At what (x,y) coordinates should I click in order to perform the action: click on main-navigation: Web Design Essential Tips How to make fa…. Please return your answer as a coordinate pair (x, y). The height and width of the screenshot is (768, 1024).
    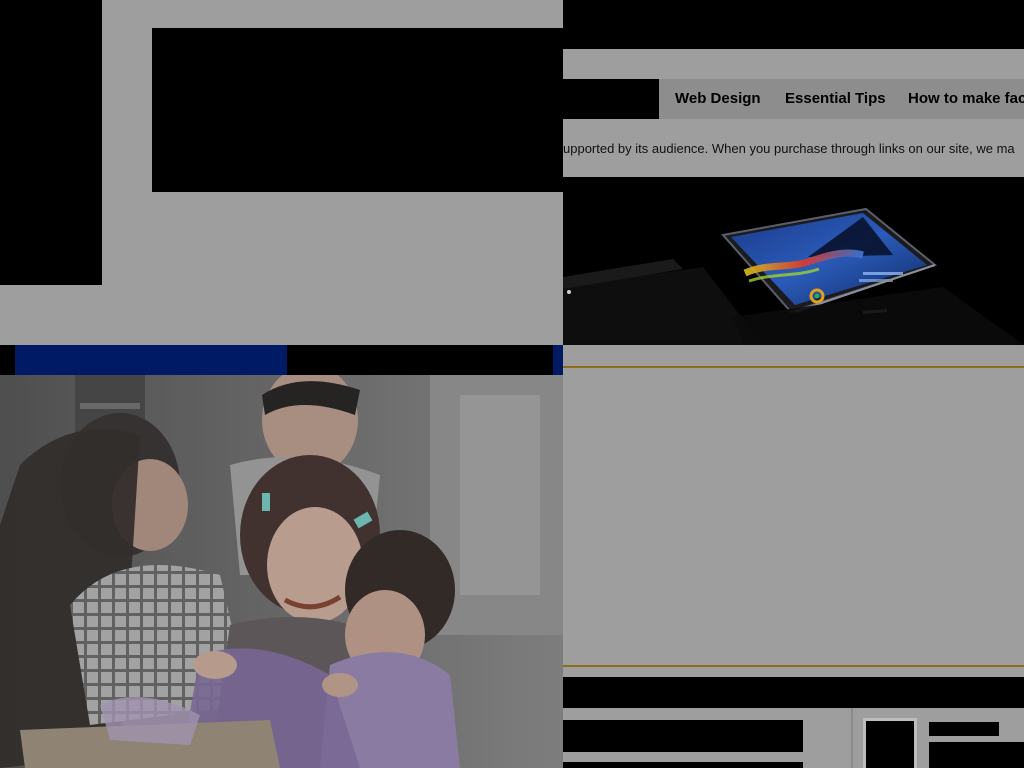
    Looking at the image, I should click on (793, 99).